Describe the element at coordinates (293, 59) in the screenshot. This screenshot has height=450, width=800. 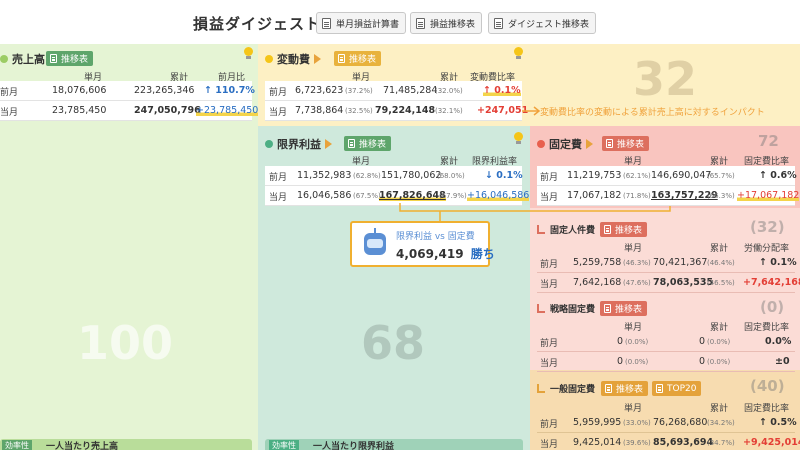
I see `variable-title-label: 変動費` at that location.